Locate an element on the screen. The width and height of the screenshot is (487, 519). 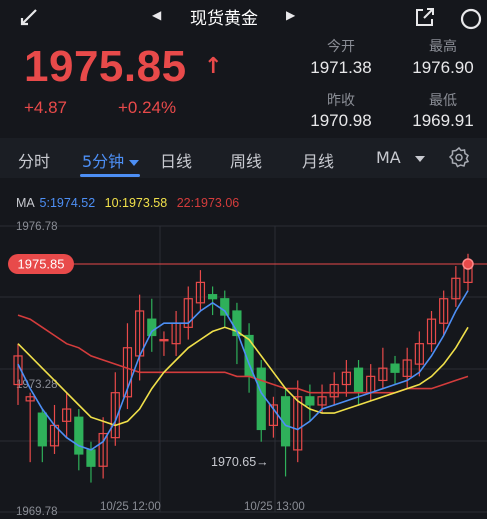
previous-instrument-button: ◀ is located at coordinates (156, 15).